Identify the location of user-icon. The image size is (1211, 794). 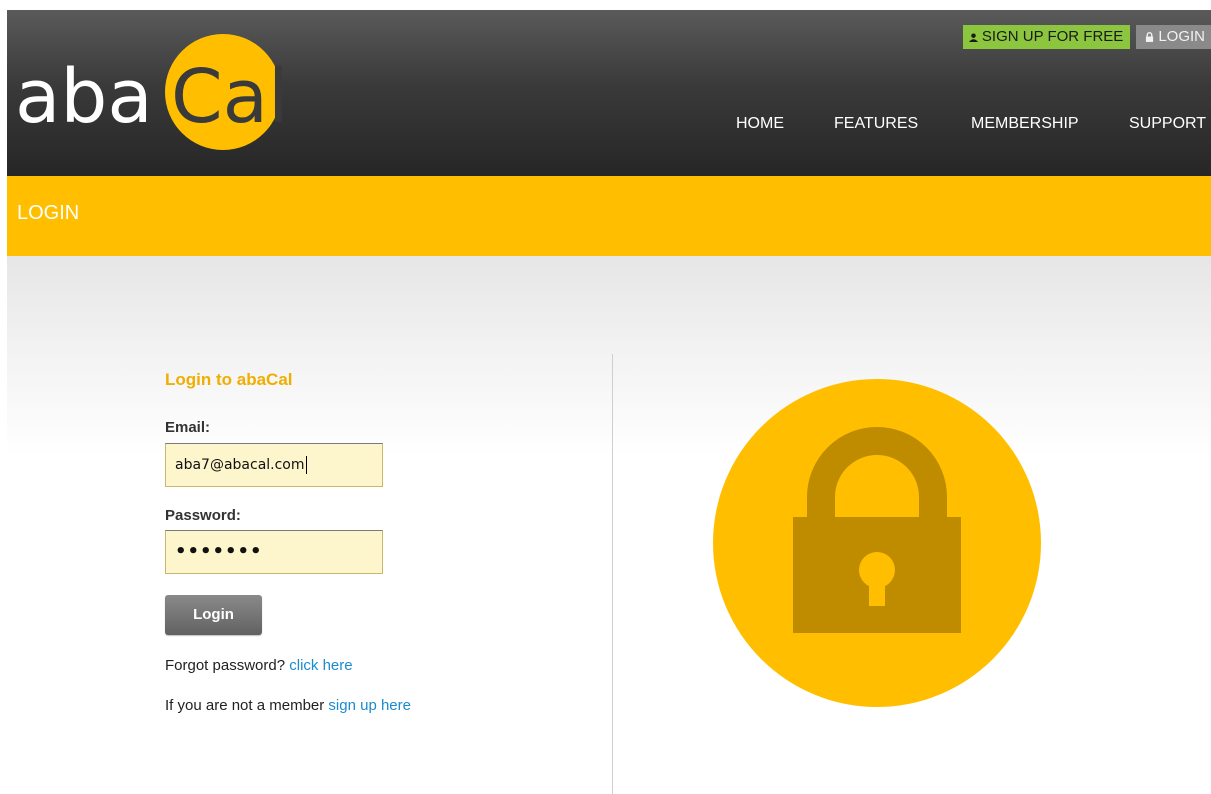
(973, 37).